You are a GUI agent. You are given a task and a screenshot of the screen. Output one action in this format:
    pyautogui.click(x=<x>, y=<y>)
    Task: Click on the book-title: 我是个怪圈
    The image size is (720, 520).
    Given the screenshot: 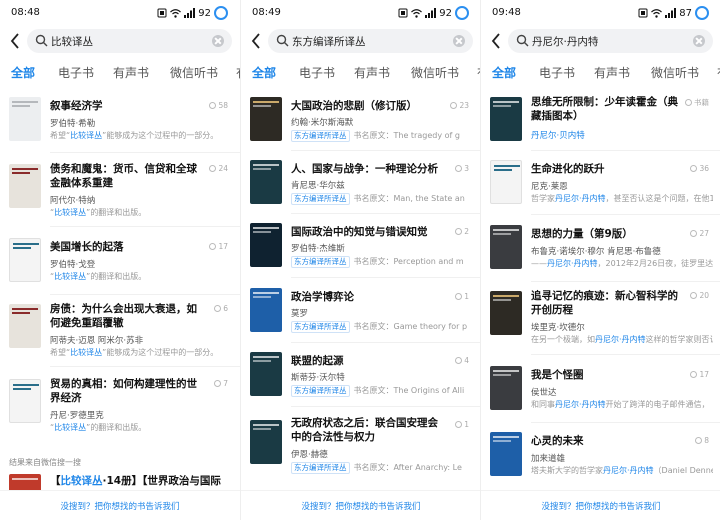 What is the action you would take?
    pyautogui.click(x=557, y=375)
    